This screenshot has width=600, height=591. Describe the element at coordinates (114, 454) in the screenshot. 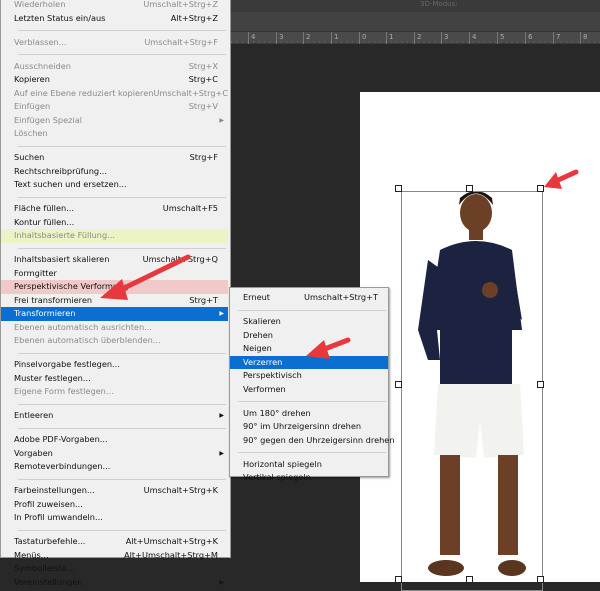

I see `menu-item-vorgaben: Vorgaben ▶` at that location.